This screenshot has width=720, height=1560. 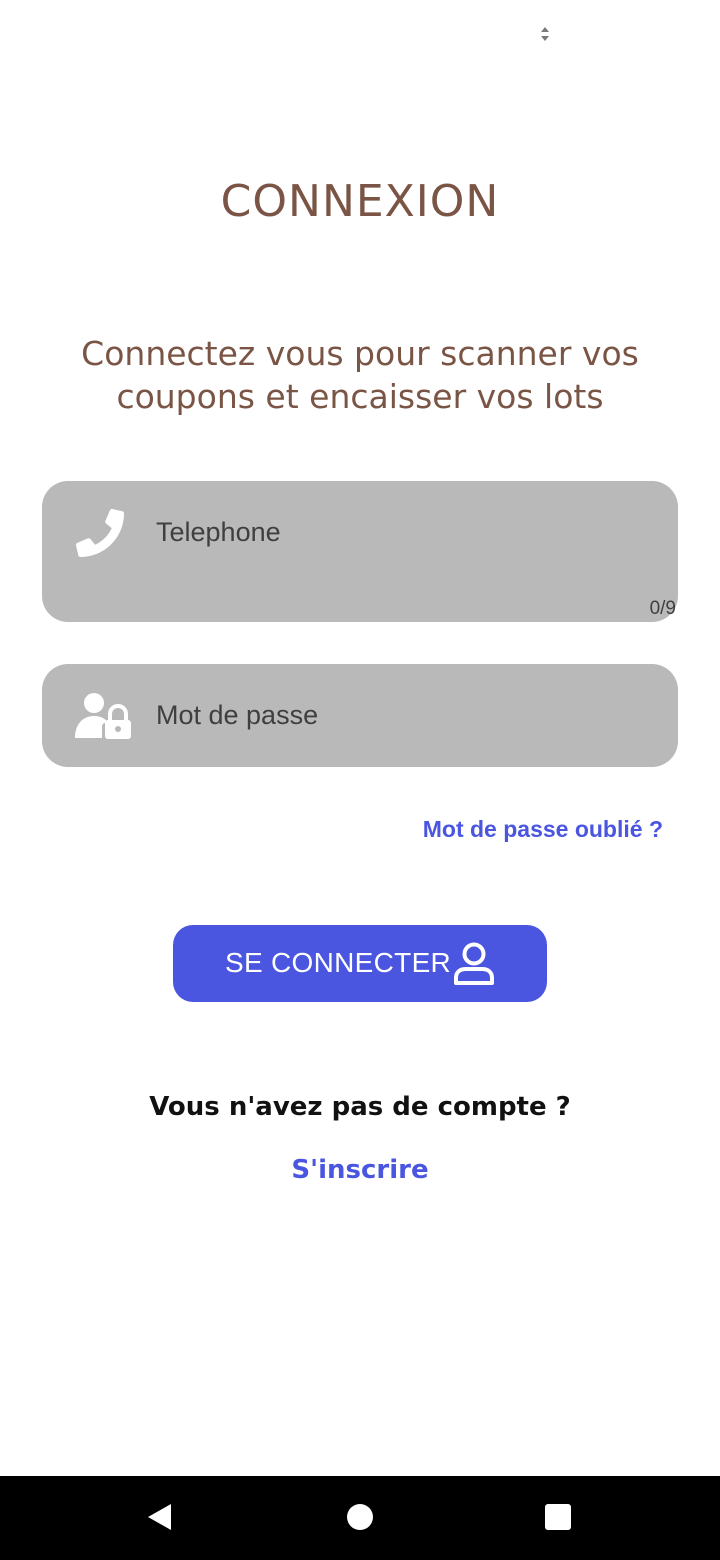 What do you see at coordinates (474, 963) in the screenshot?
I see `user-icon` at bounding box center [474, 963].